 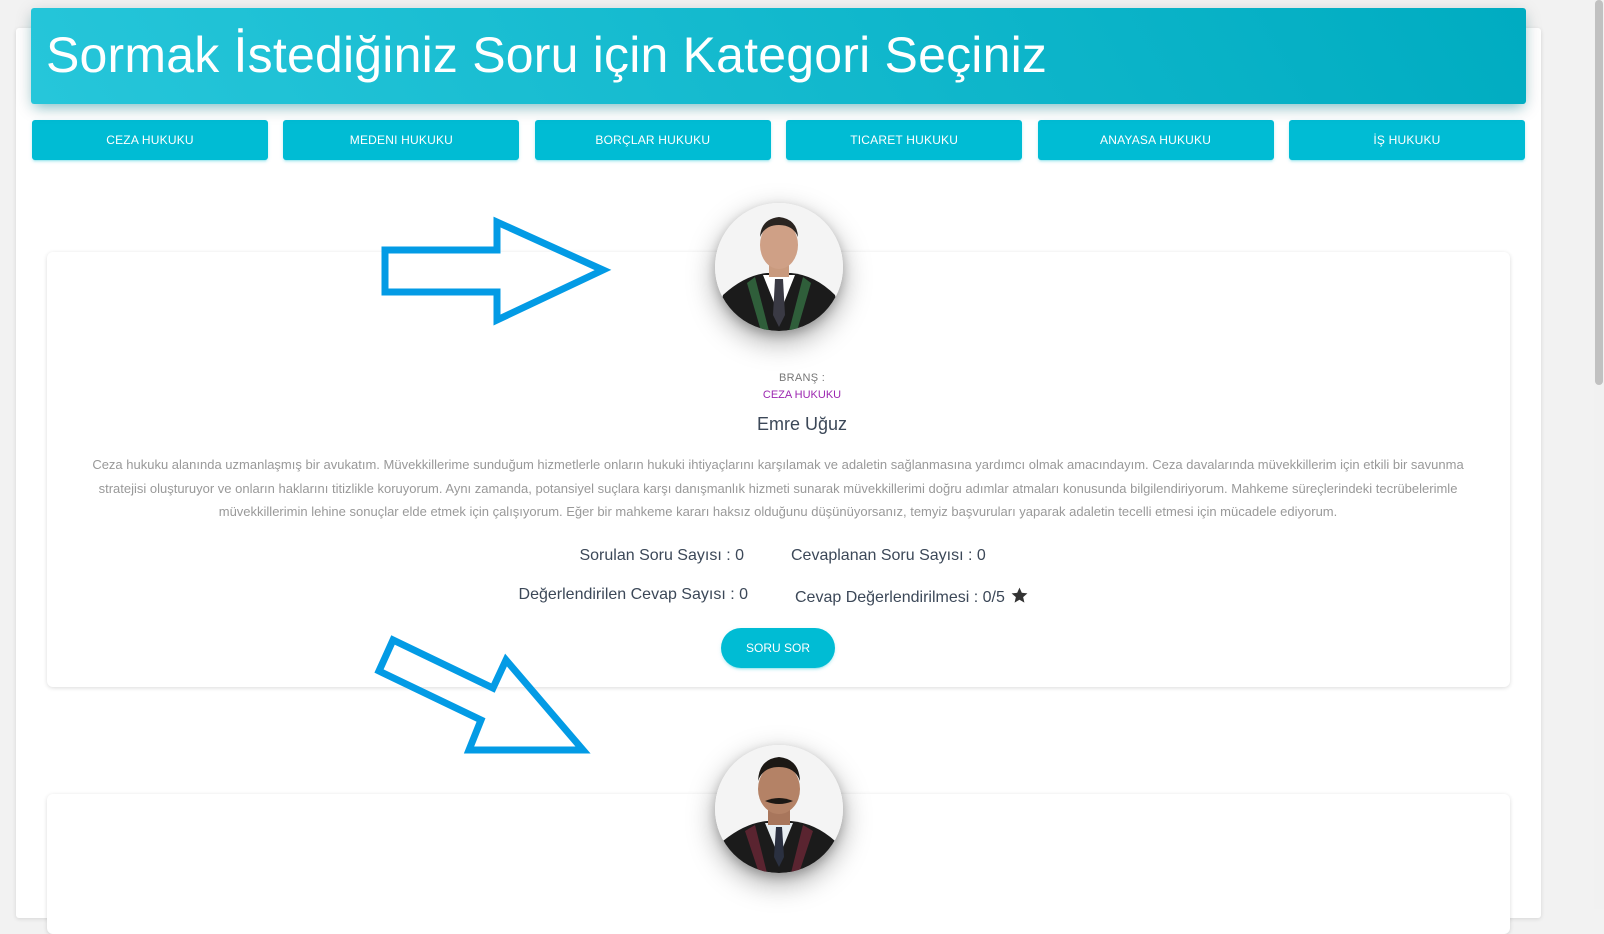 What do you see at coordinates (661, 555) in the screenshot?
I see `asked-count: Sorulan Soru Sayısı : 0` at bounding box center [661, 555].